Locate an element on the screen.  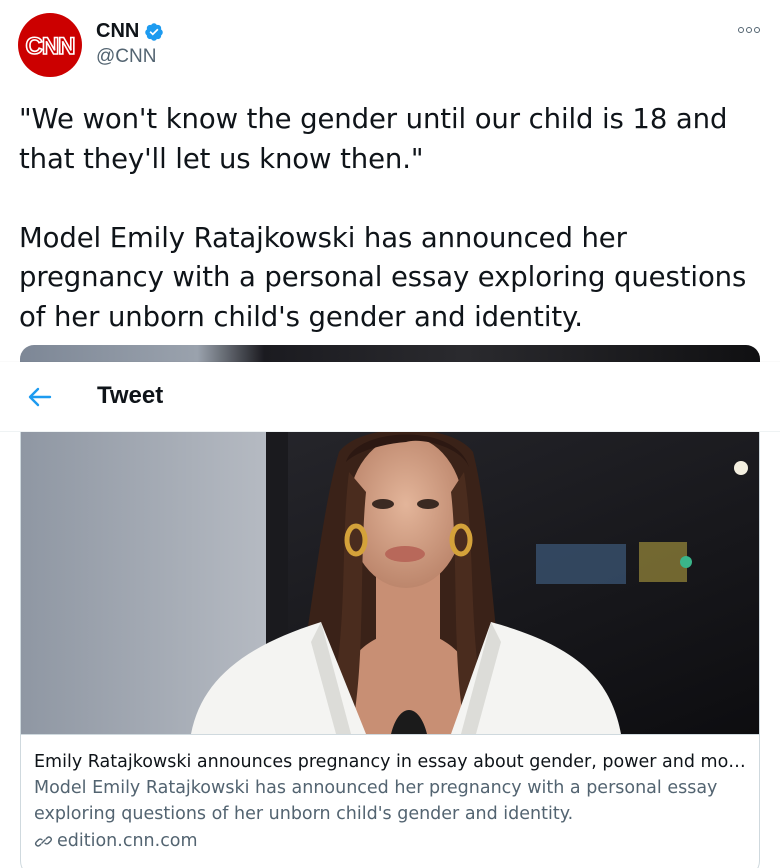
more-options-button is located at coordinates (750, 30).